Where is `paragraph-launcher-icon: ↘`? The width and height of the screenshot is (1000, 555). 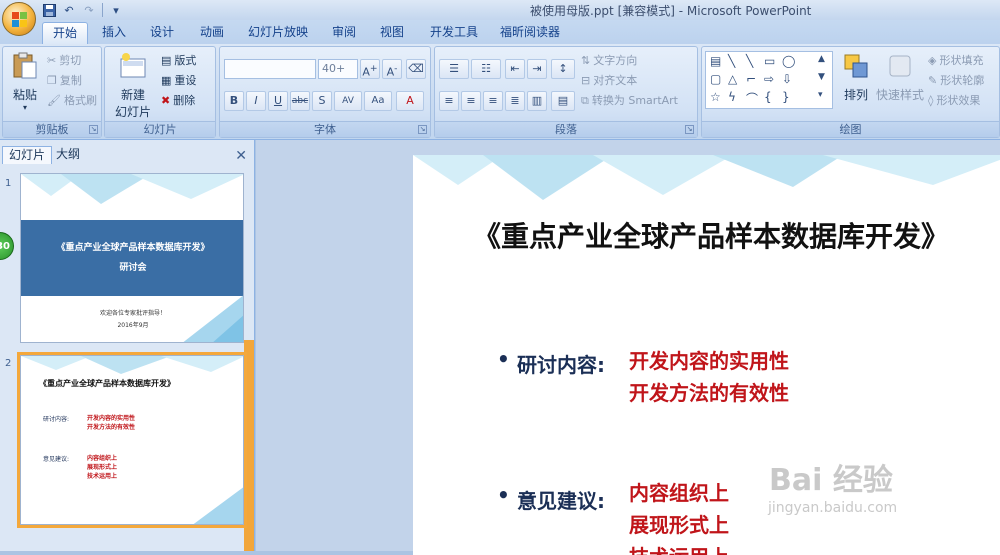
paragraph-launcher-icon: ↘ is located at coordinates (689, 129).